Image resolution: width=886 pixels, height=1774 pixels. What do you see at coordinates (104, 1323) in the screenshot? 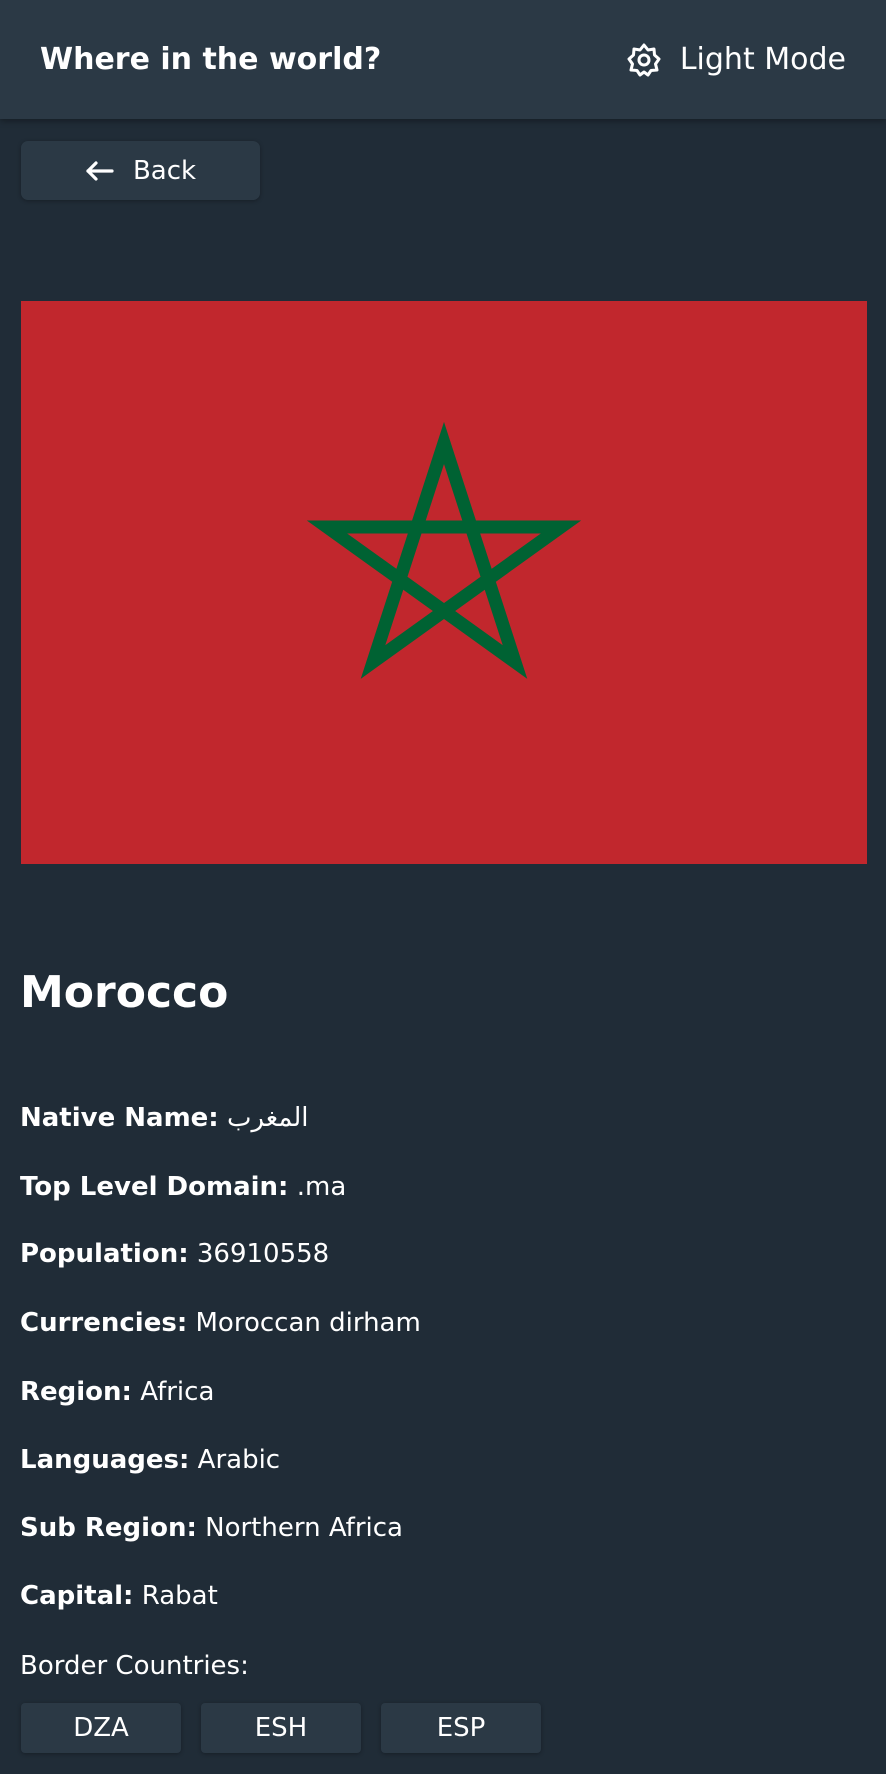
I see `detail-label: Currencies:` at bounding box center [104, 1323].